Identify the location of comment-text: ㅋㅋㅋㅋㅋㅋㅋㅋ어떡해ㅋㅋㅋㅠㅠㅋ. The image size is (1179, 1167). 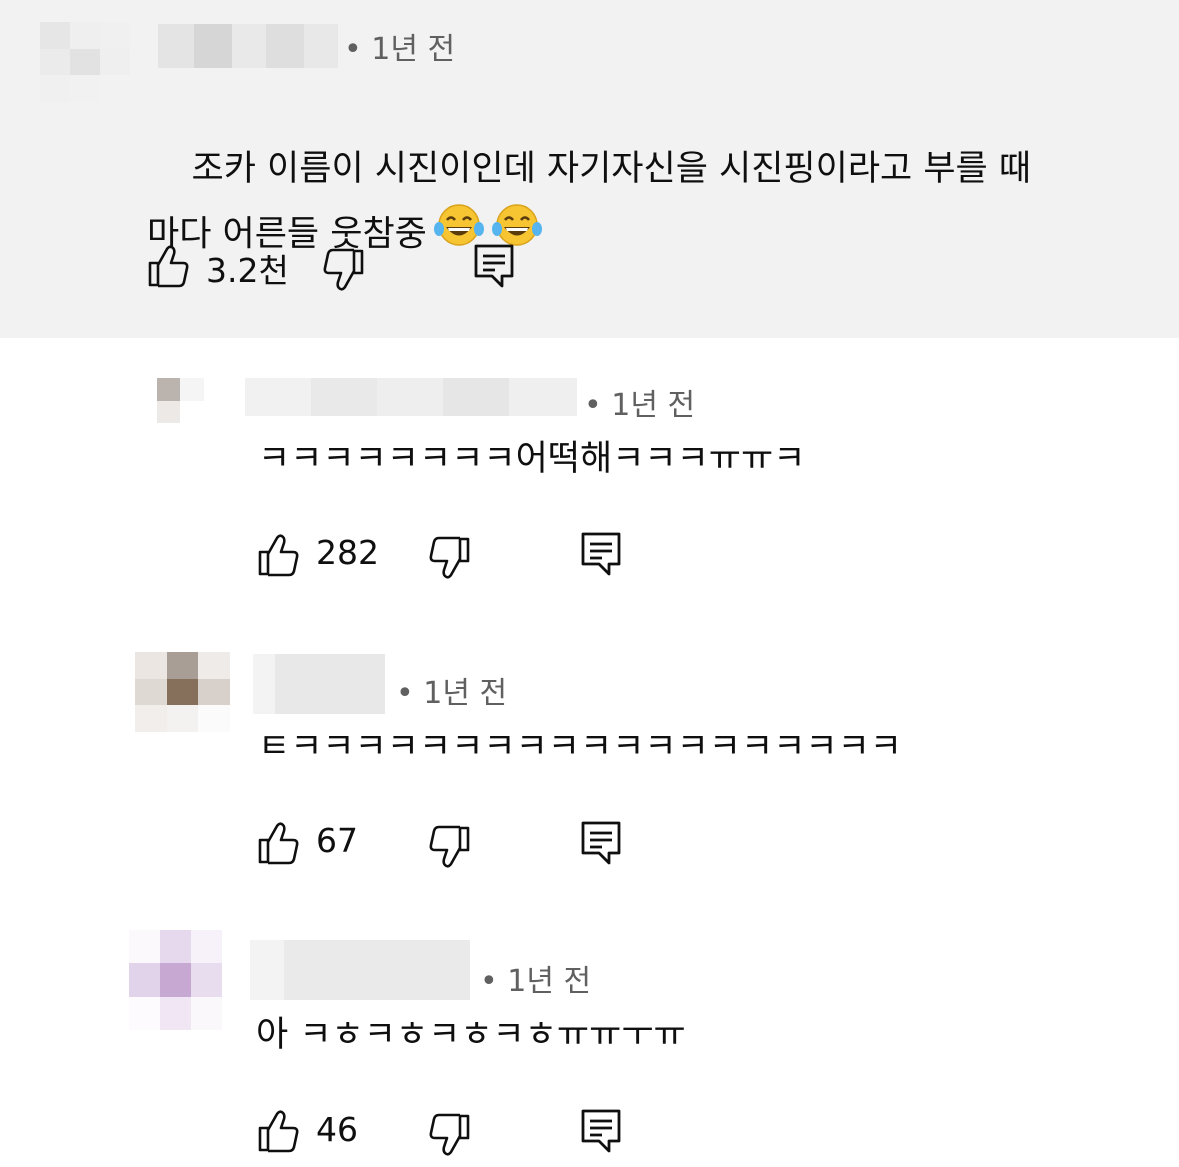
(532, 459).